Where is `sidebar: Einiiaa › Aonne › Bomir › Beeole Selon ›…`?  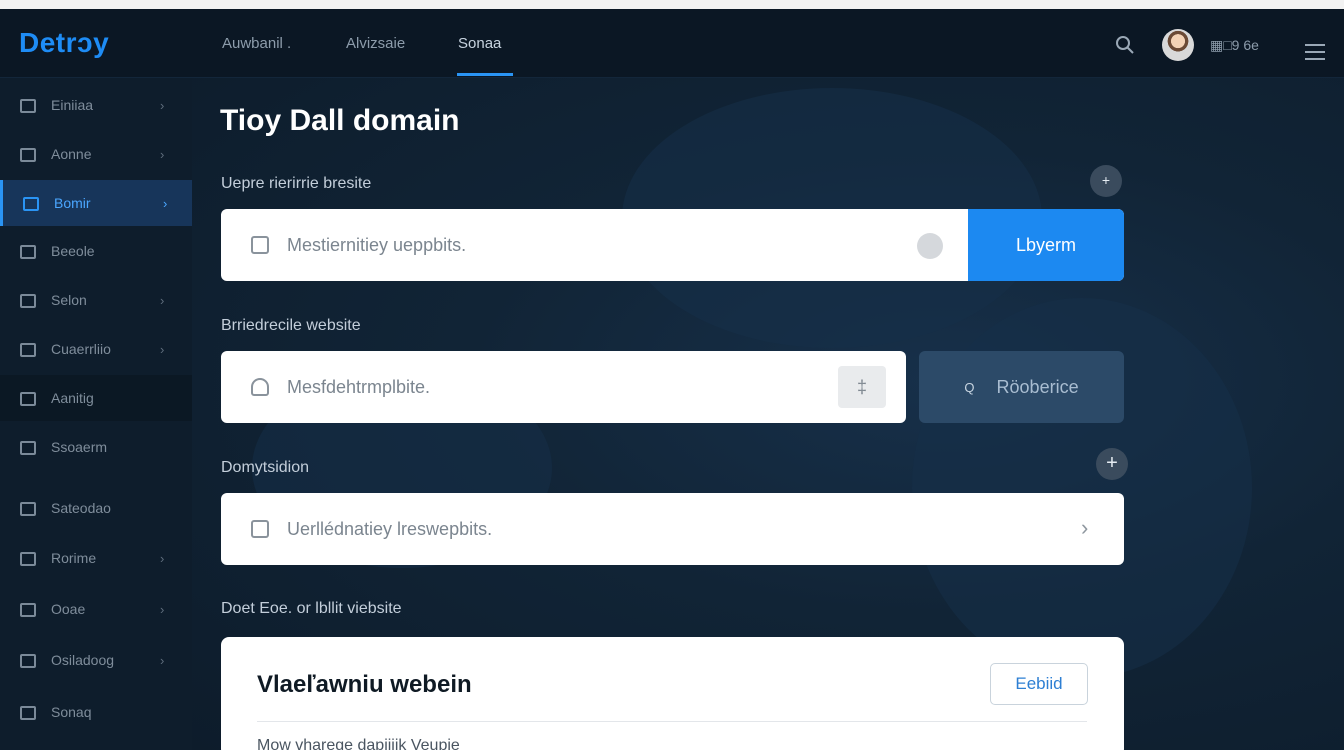 sidebar: Einiiaa › Aonne › Bomir › Beeole Selon ›… is located at coordinates (96, 414).